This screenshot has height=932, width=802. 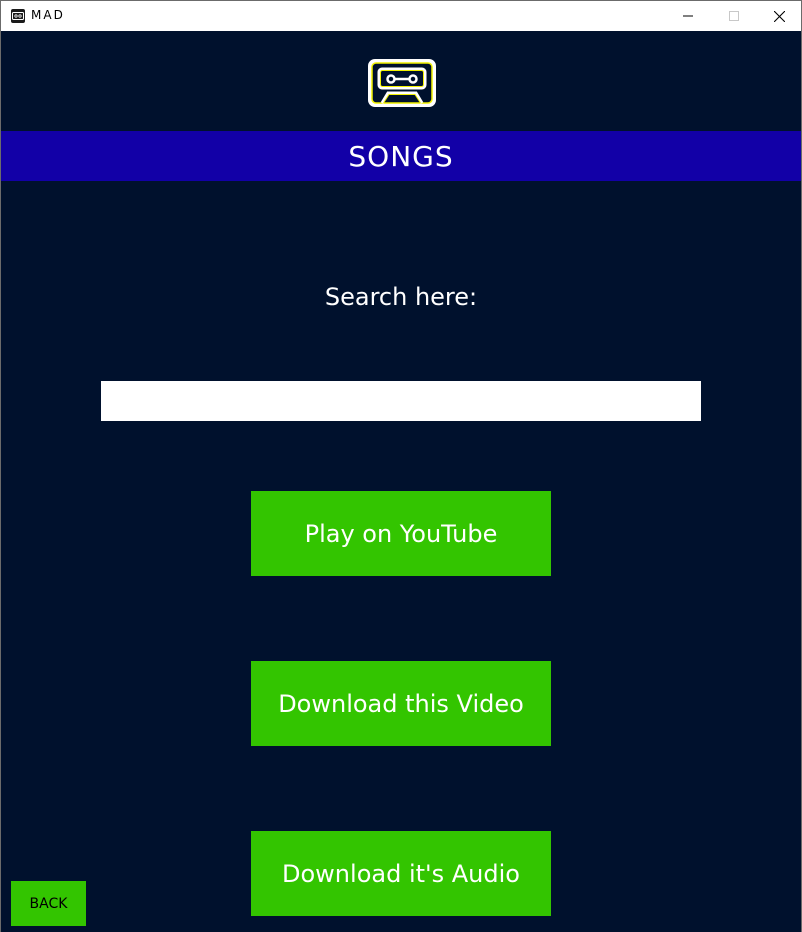 I want to click on minimize-icon, so click(x=688, y=16).